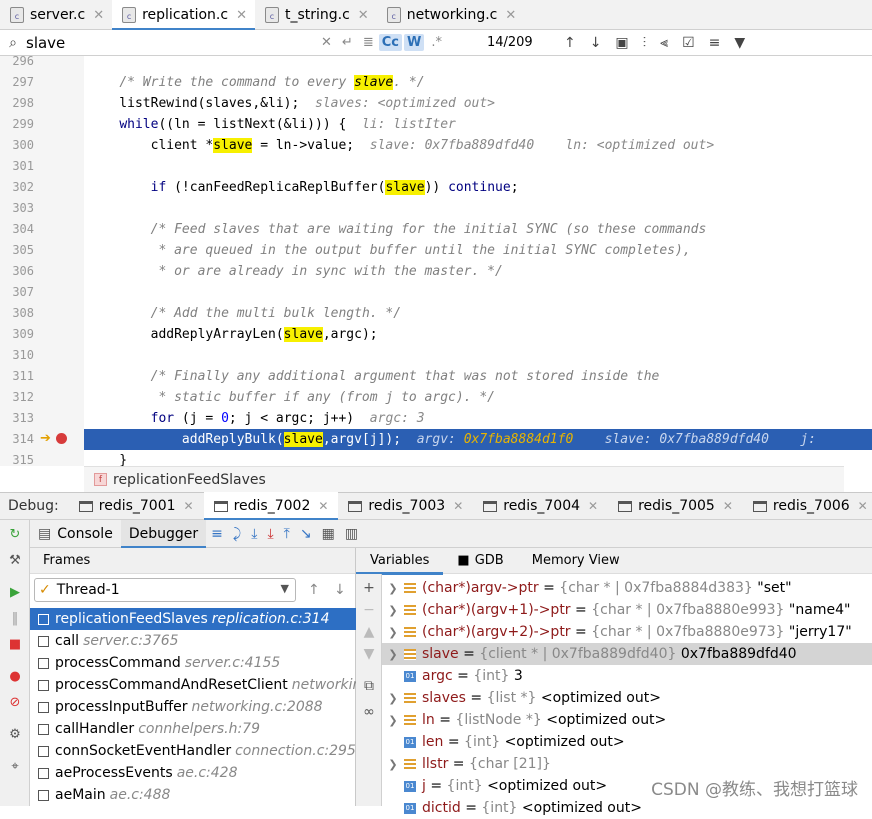 The width and height of the screenshot is (872, 819). What do you see at coordinates (326, 42) in the screenshot?
I see `clear-search-icon: ✕` at bounding box center [326, 42].